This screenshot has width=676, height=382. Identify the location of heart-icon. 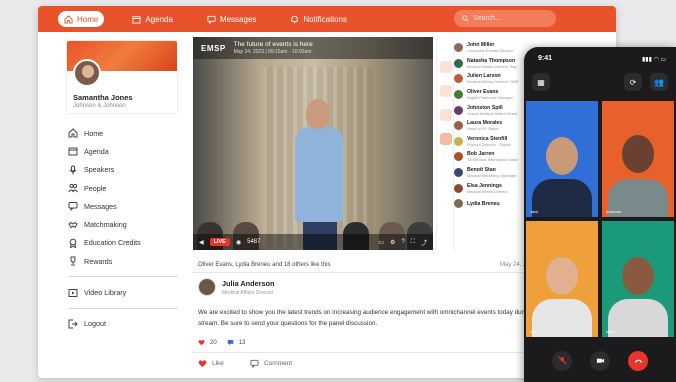
(201, 343).